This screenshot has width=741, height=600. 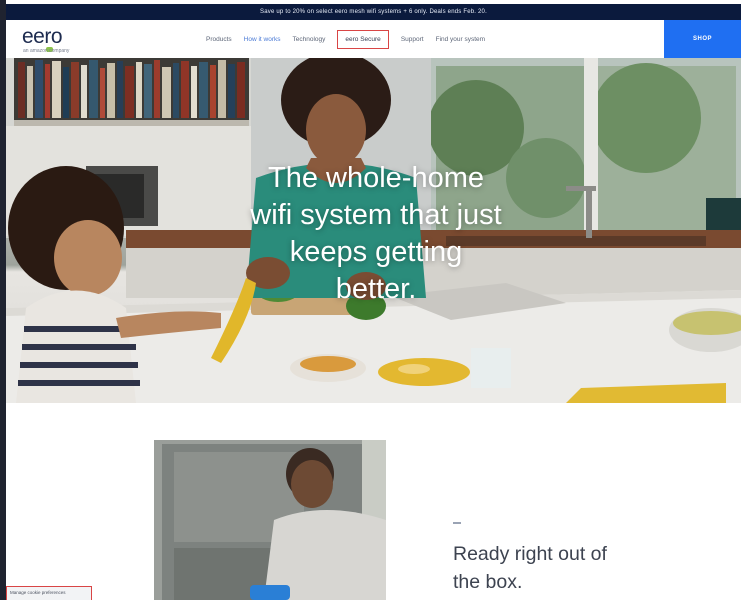 What do you see at coordinates (412, 39) in the screenshot?
I see `nav-support: Support` at bounding box center [412, 39].